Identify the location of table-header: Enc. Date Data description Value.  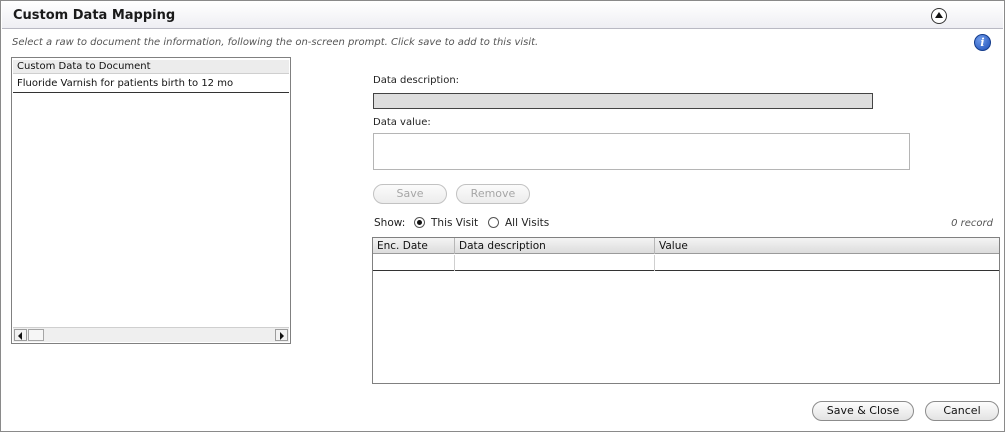
(686, 246).